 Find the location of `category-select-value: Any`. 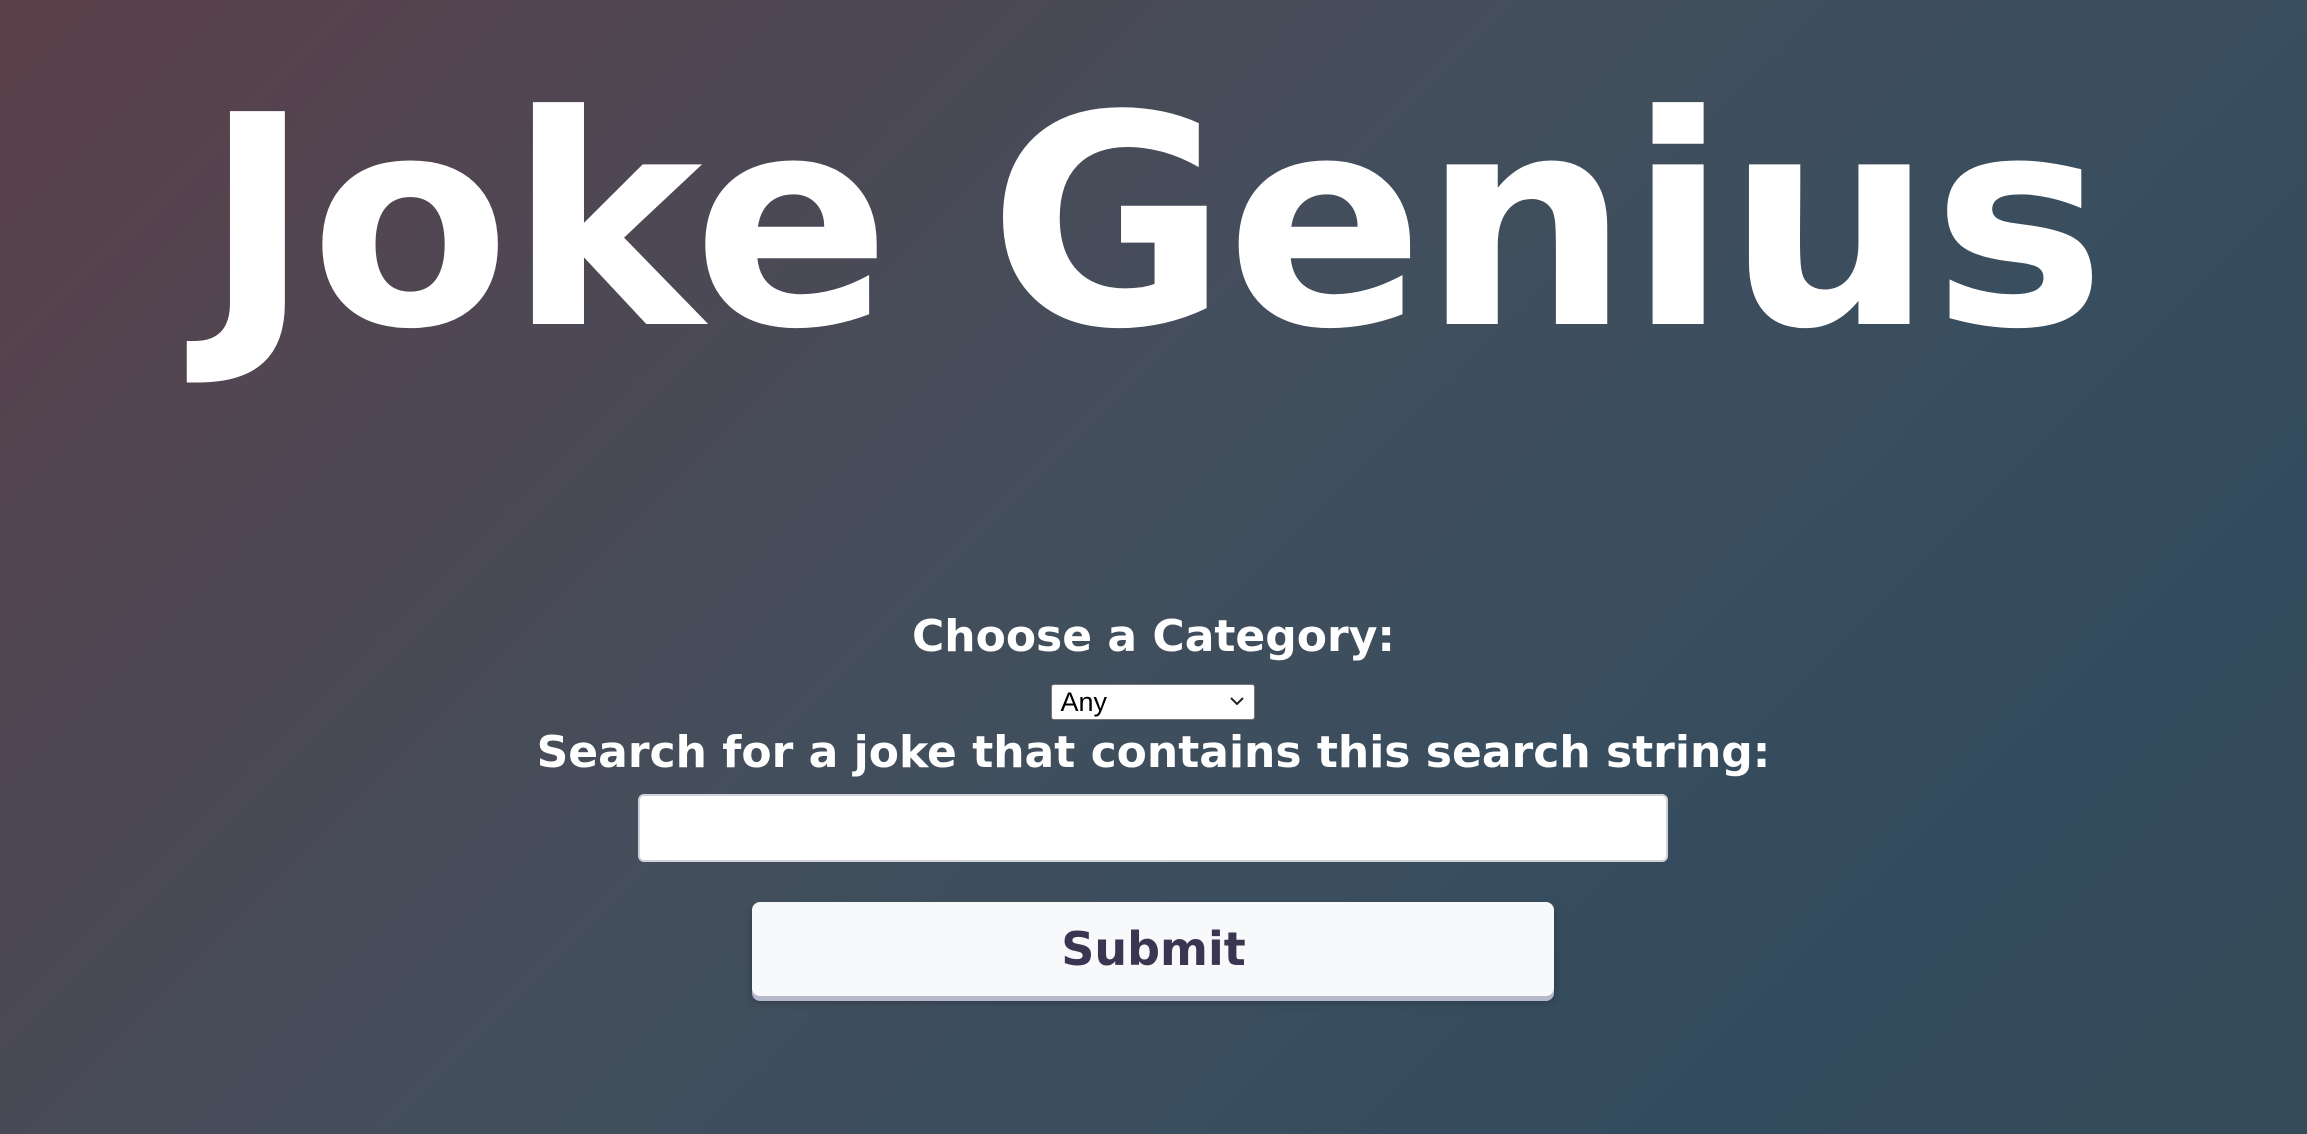

category-select-value: Any is located at coordinates (1084, 702).